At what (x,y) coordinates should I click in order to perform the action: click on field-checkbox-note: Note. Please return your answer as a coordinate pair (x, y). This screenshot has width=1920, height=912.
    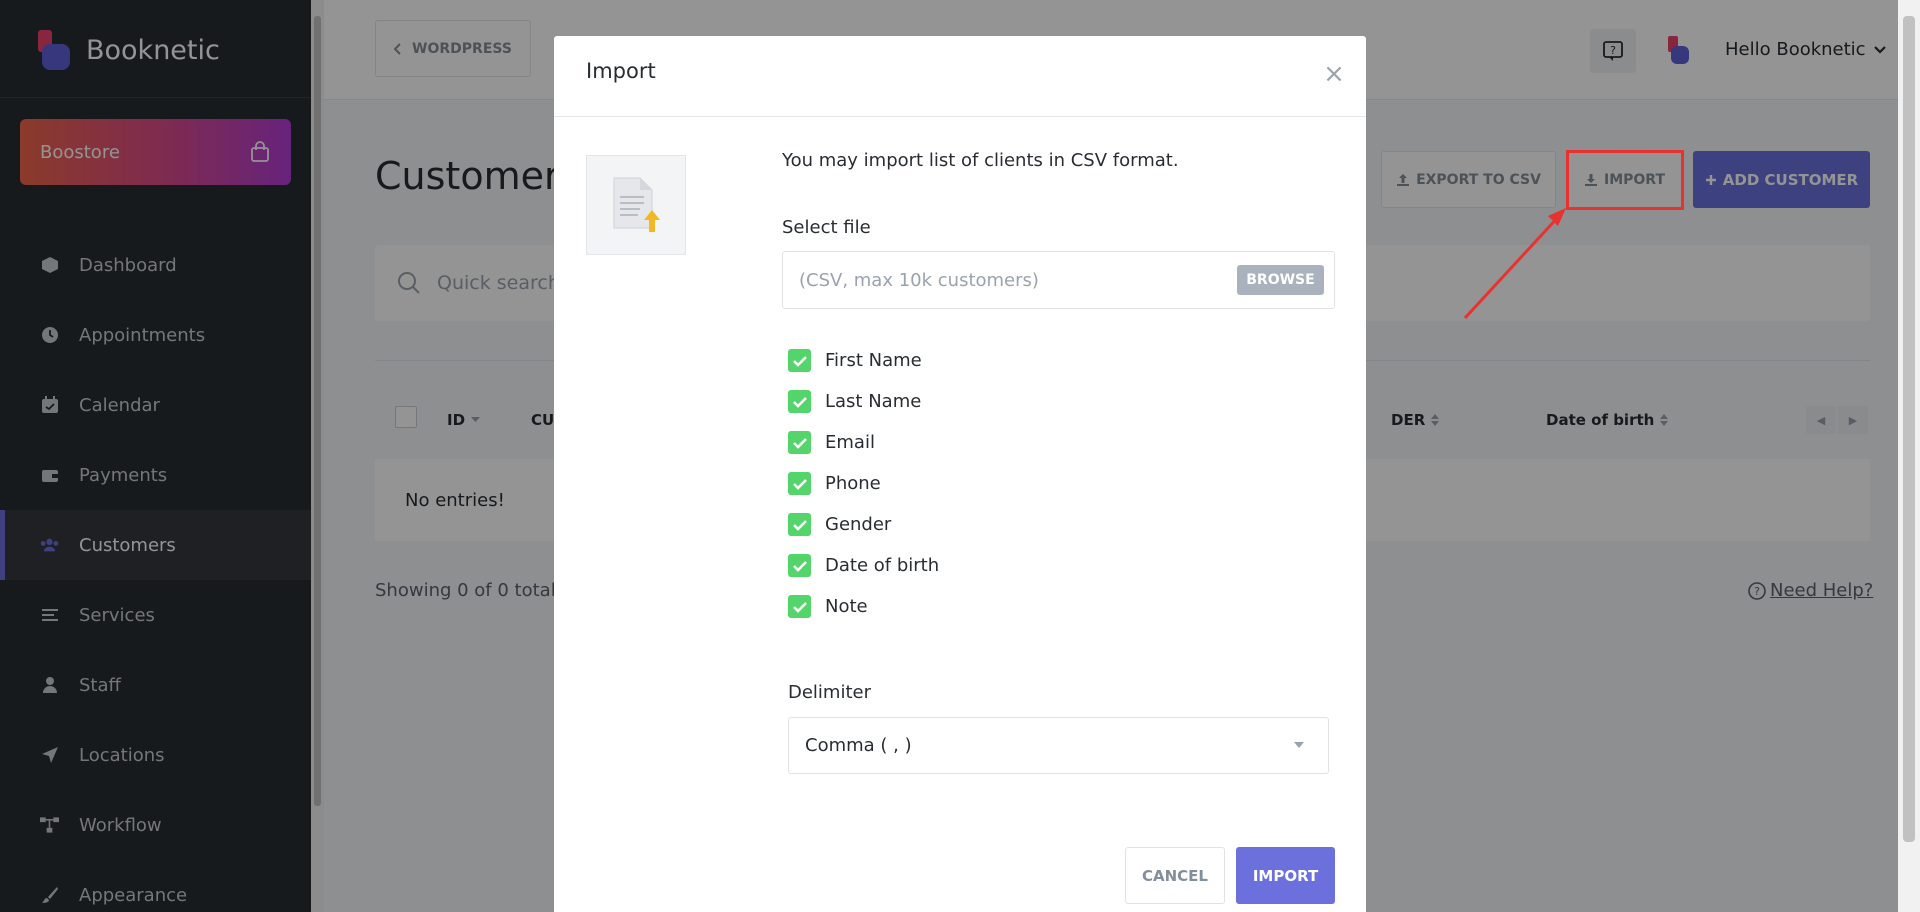
    Looking at the image, I should click on (828, 606).